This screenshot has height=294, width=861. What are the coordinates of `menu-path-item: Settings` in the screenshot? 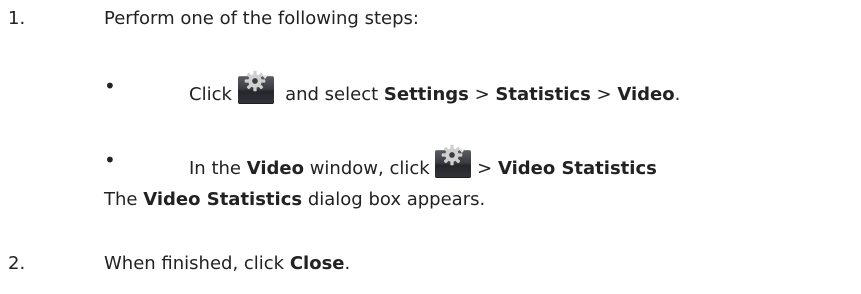 It's located at (426, 94).